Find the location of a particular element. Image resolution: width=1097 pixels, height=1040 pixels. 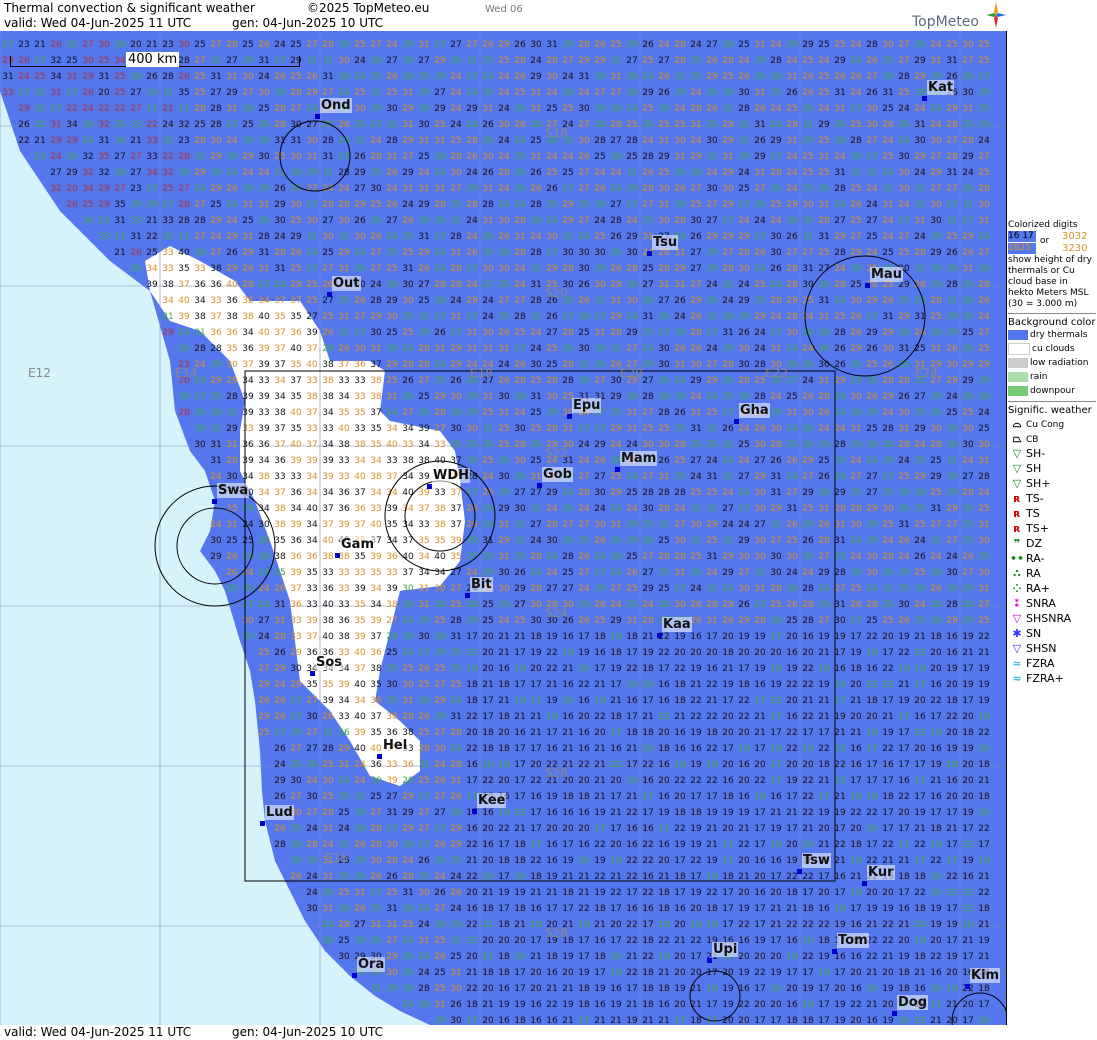

height-digit: 17 is located at coordinates (775, 781).